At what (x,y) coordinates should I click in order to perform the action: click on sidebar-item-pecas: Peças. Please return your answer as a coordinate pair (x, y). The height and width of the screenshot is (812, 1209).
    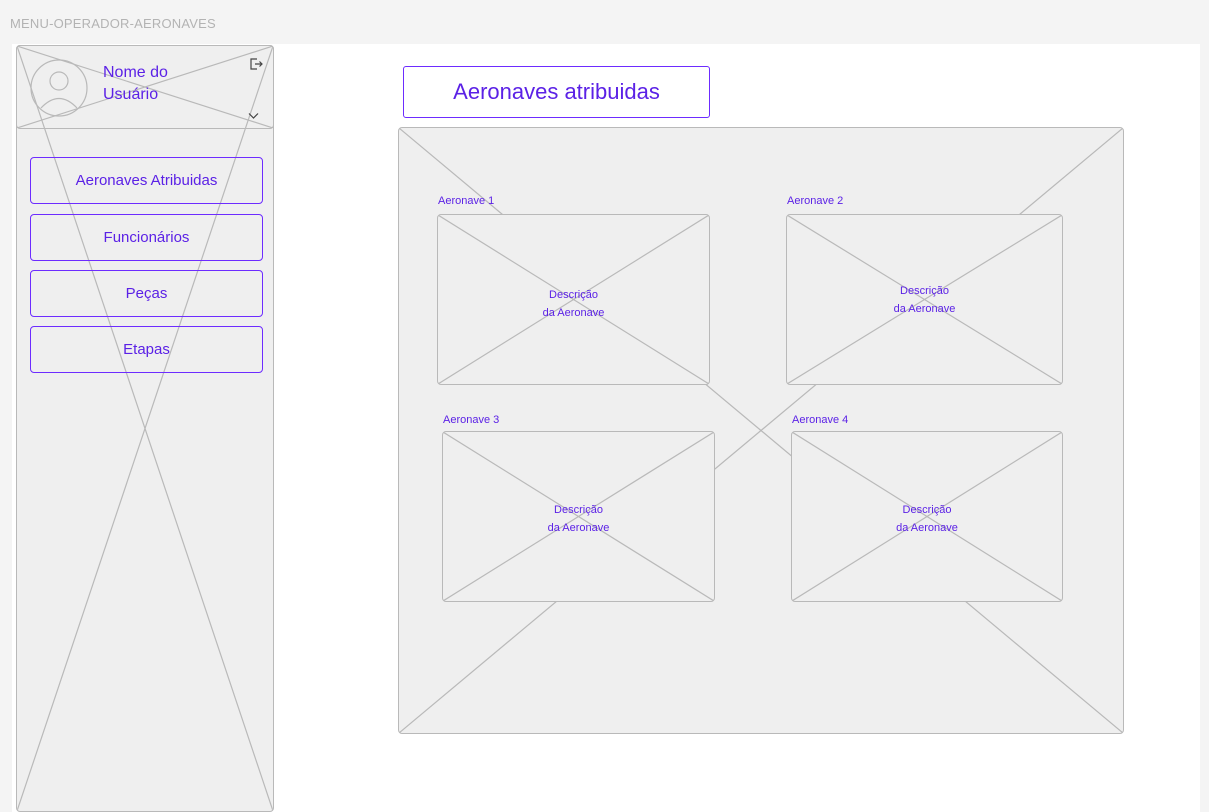
    Looking at the image, I should click on (146, 293).